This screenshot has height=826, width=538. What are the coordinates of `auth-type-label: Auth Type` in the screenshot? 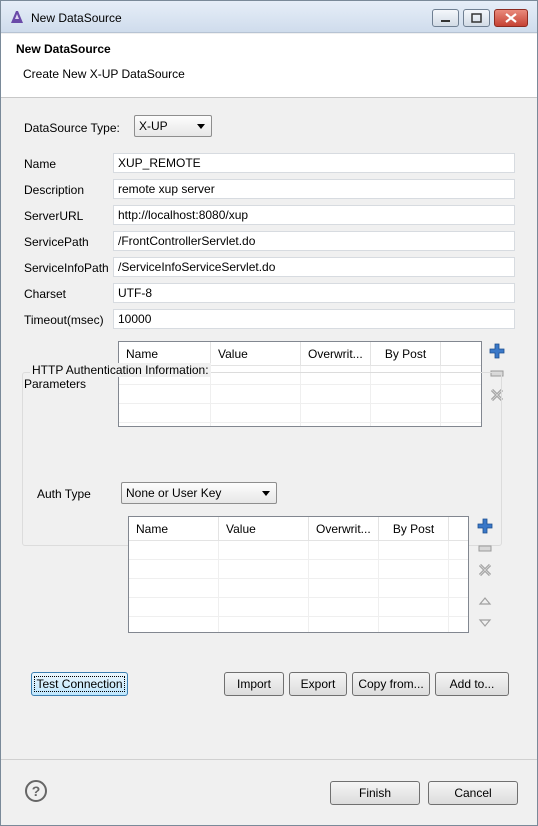 It's located at (64, 494).